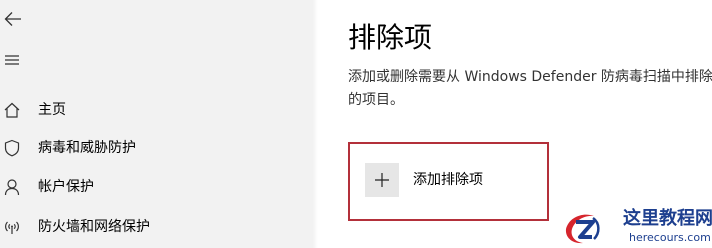 Image resolution: width=712 pixels, height=248 pixels. Describe the element at coordinates (12, 148) in the screenshot. I see `shield-icon` at that location.